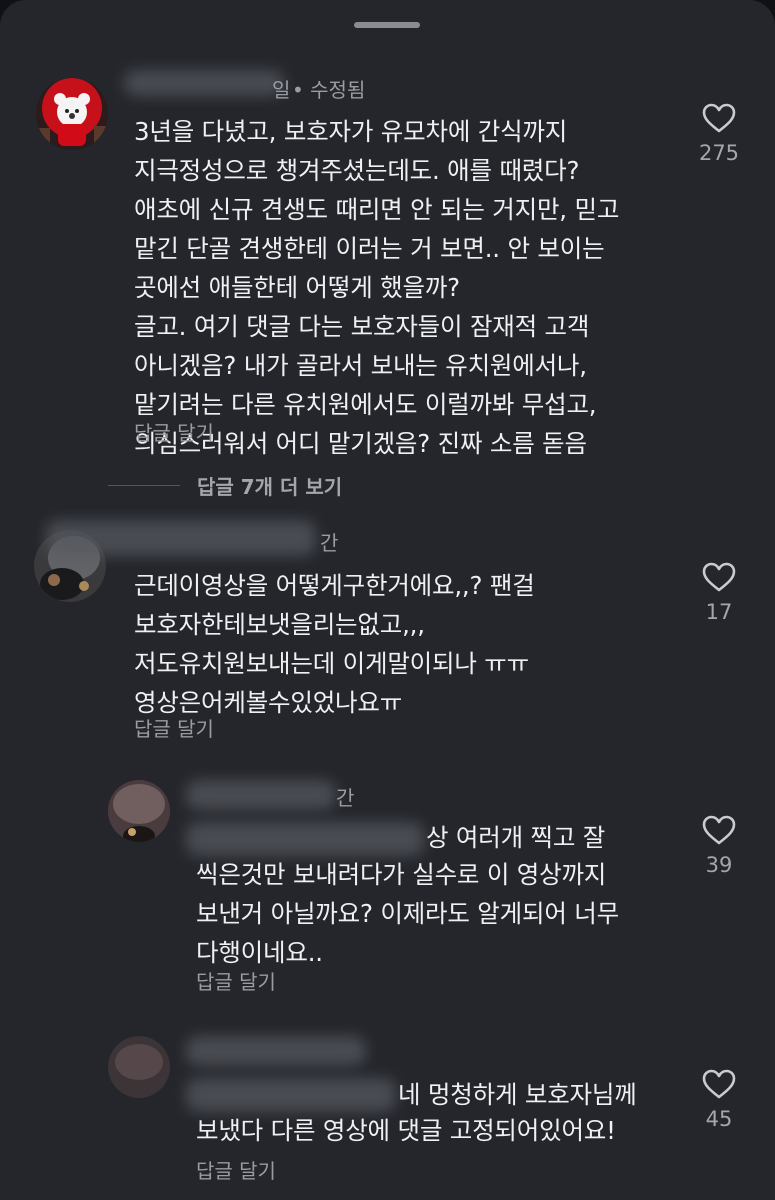  I want to click on like-count: 45, so click(719, 1119).